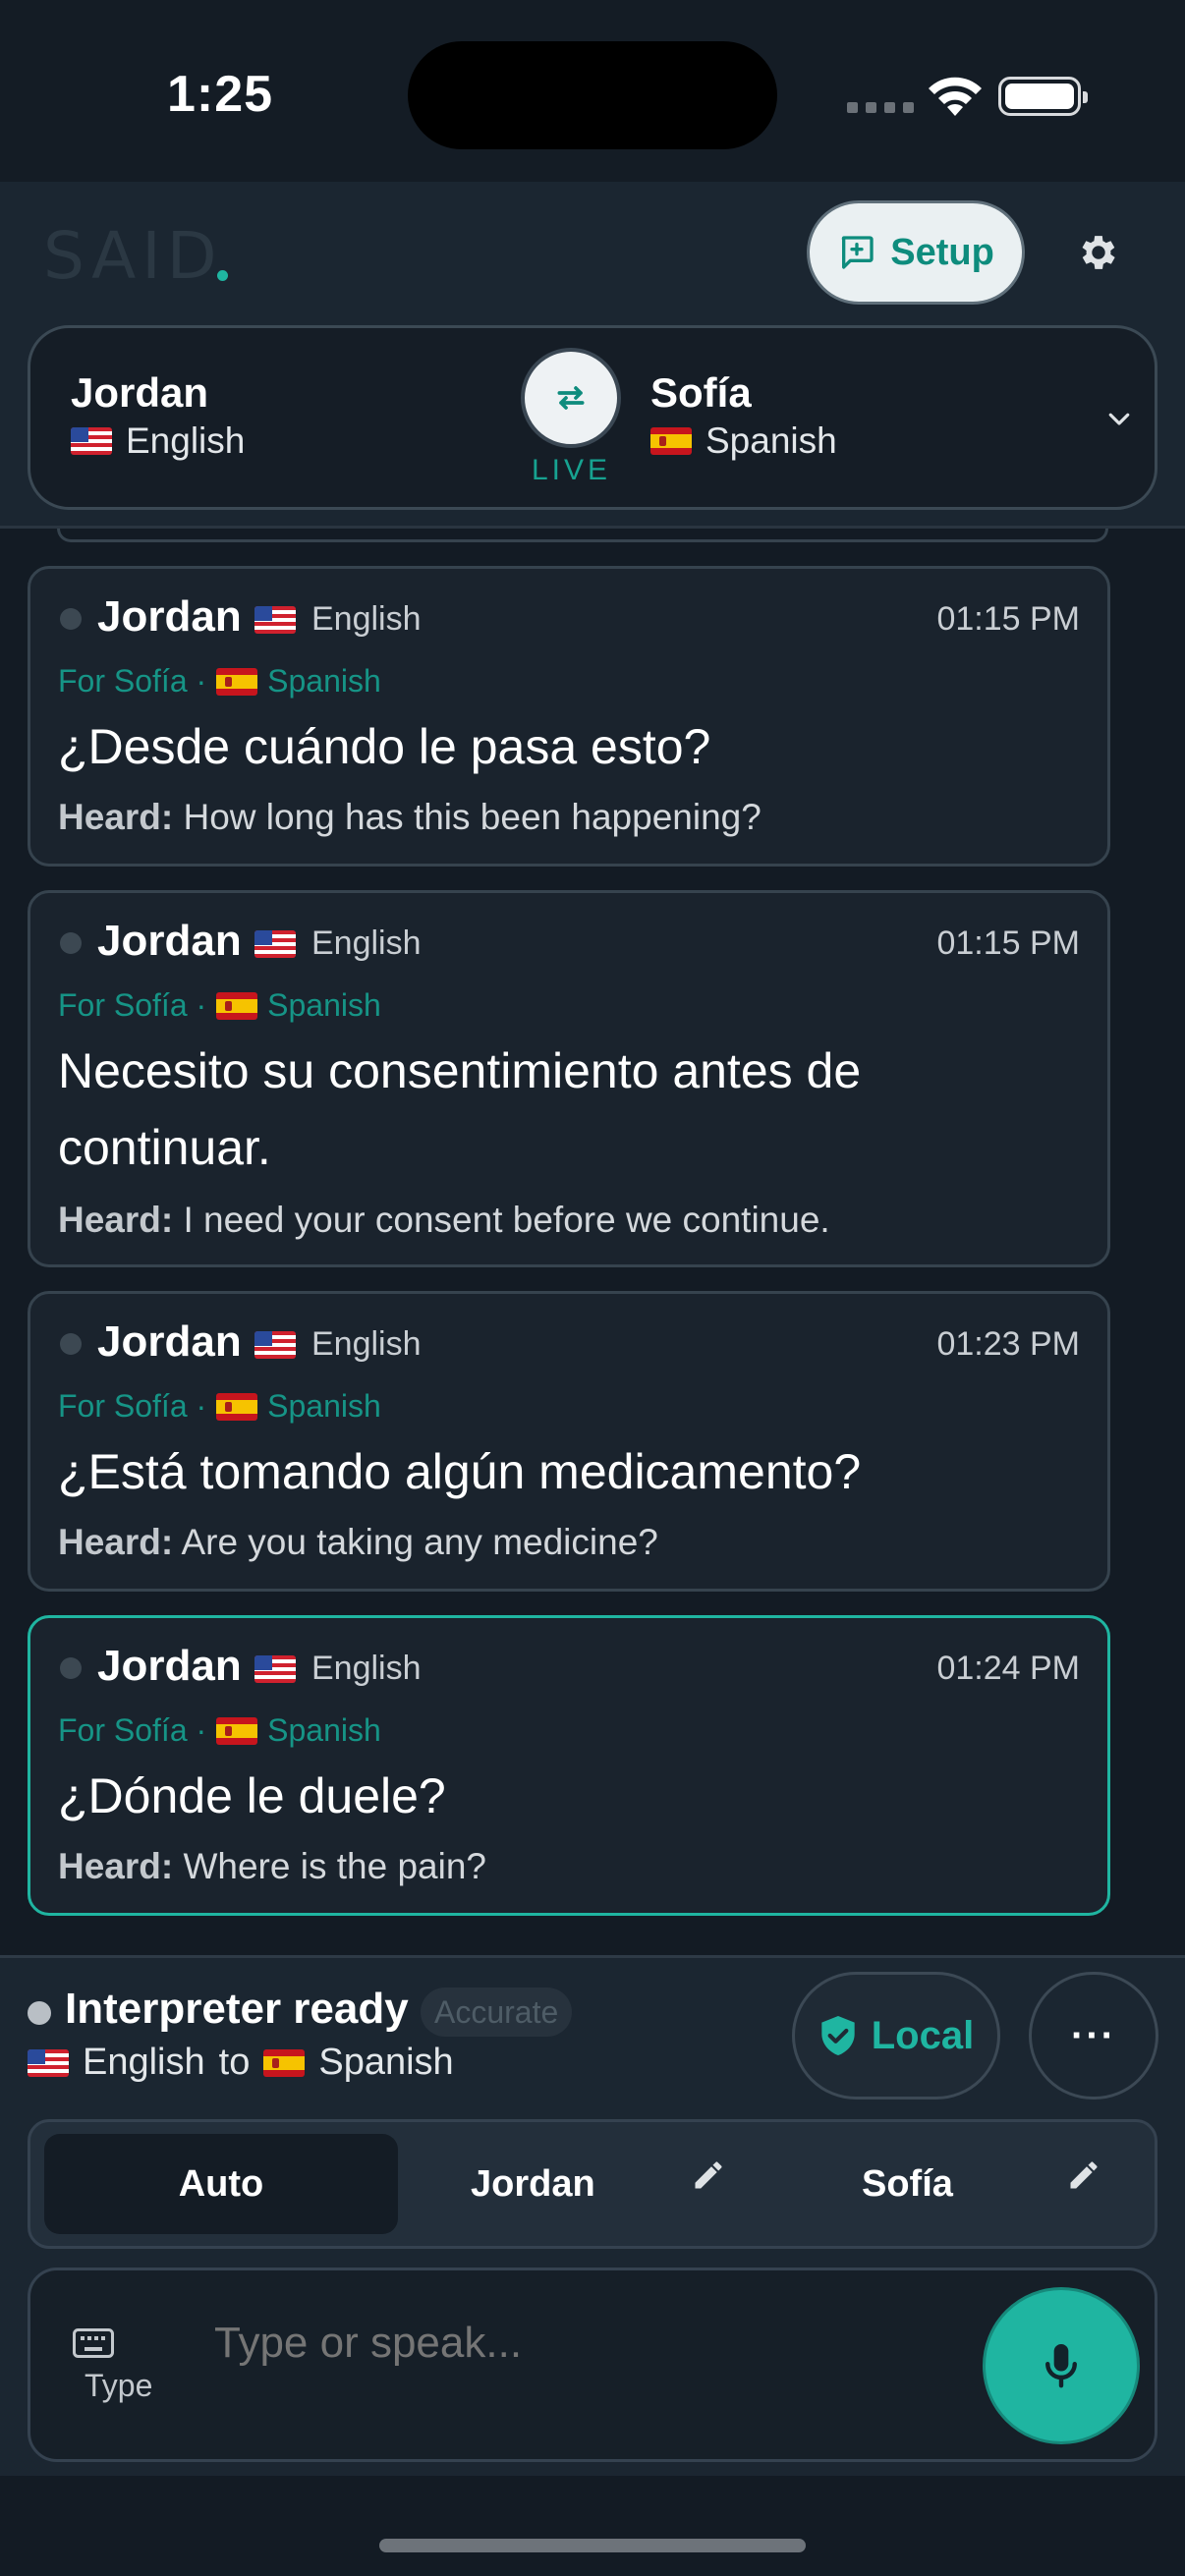 Image resolution: width=1185 pixels, height=2576 pixels. Describe the element at coordinates (158, 441) in the screenshot. I see `left-party-language: English` at that location.